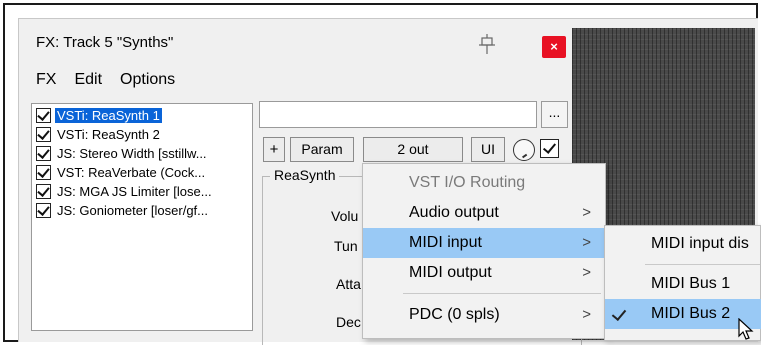 This screenshot has width=761, height=345. I want to click on param-label-attack: Atta, so click(348, 284).